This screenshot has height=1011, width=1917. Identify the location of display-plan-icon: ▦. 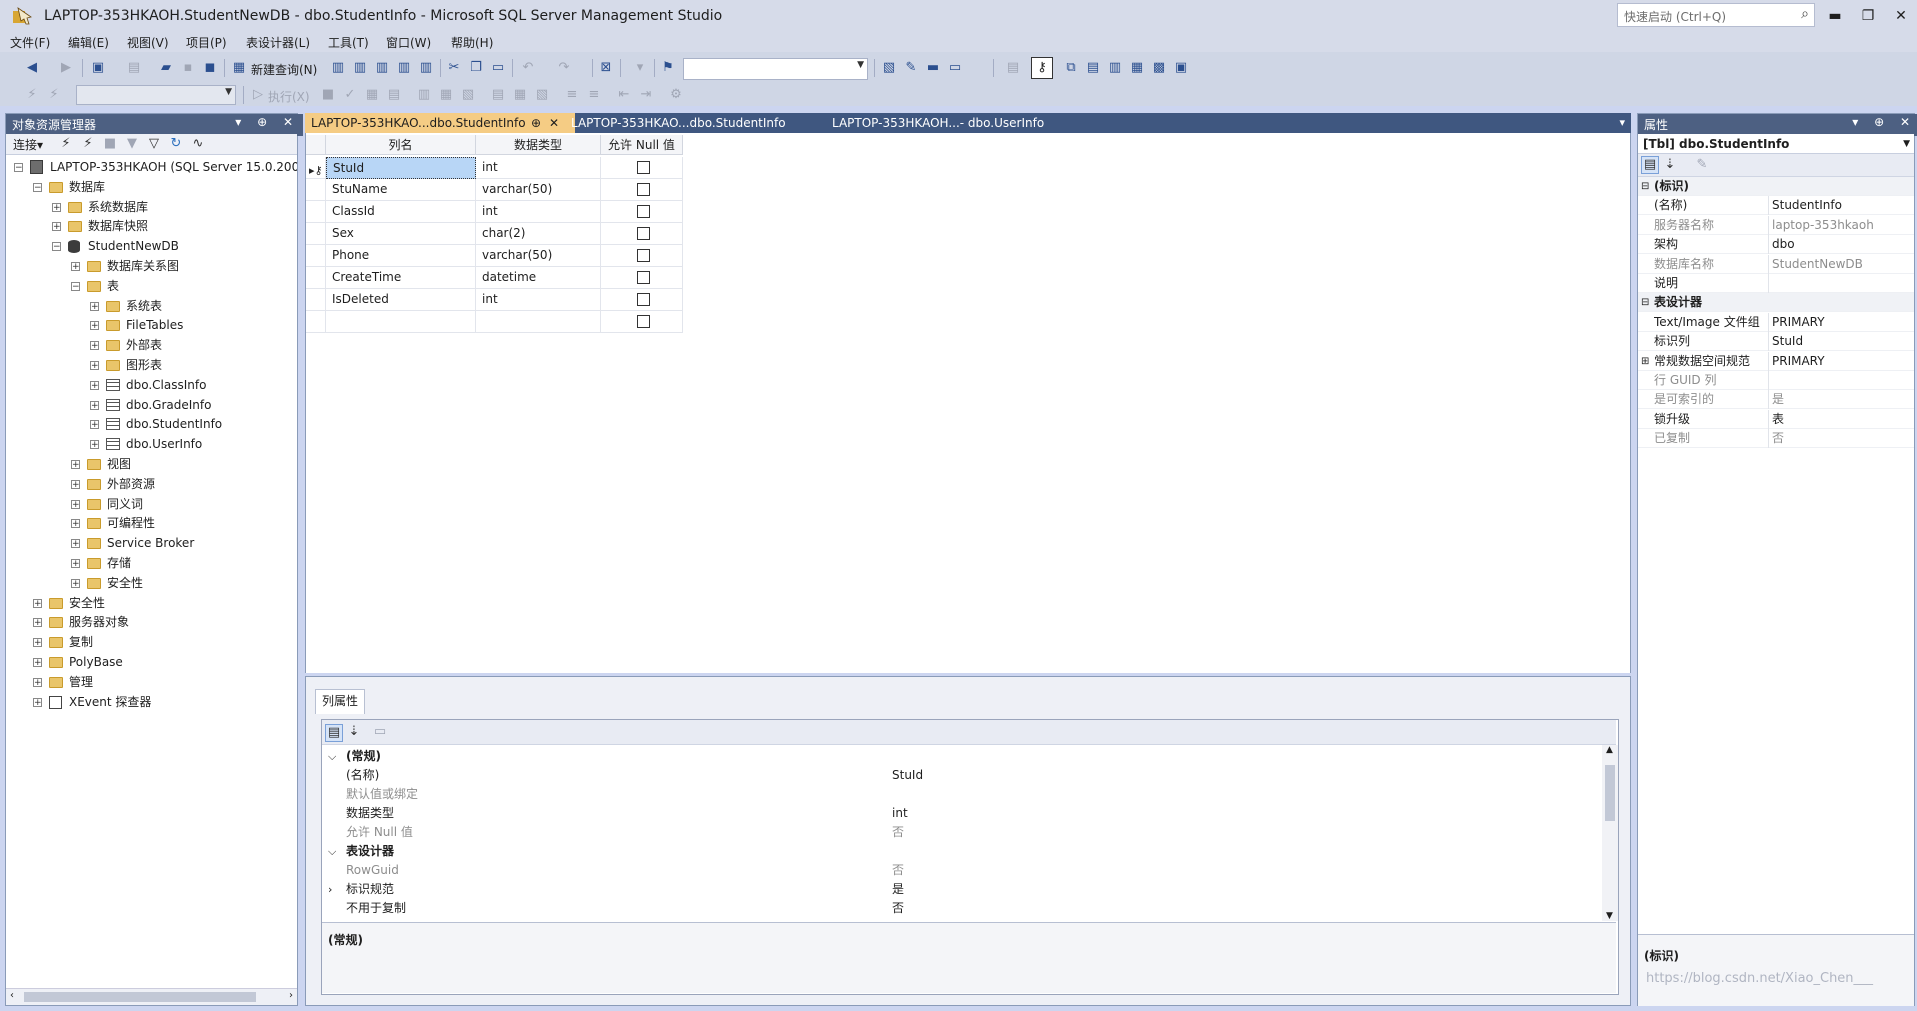
(372, 95).